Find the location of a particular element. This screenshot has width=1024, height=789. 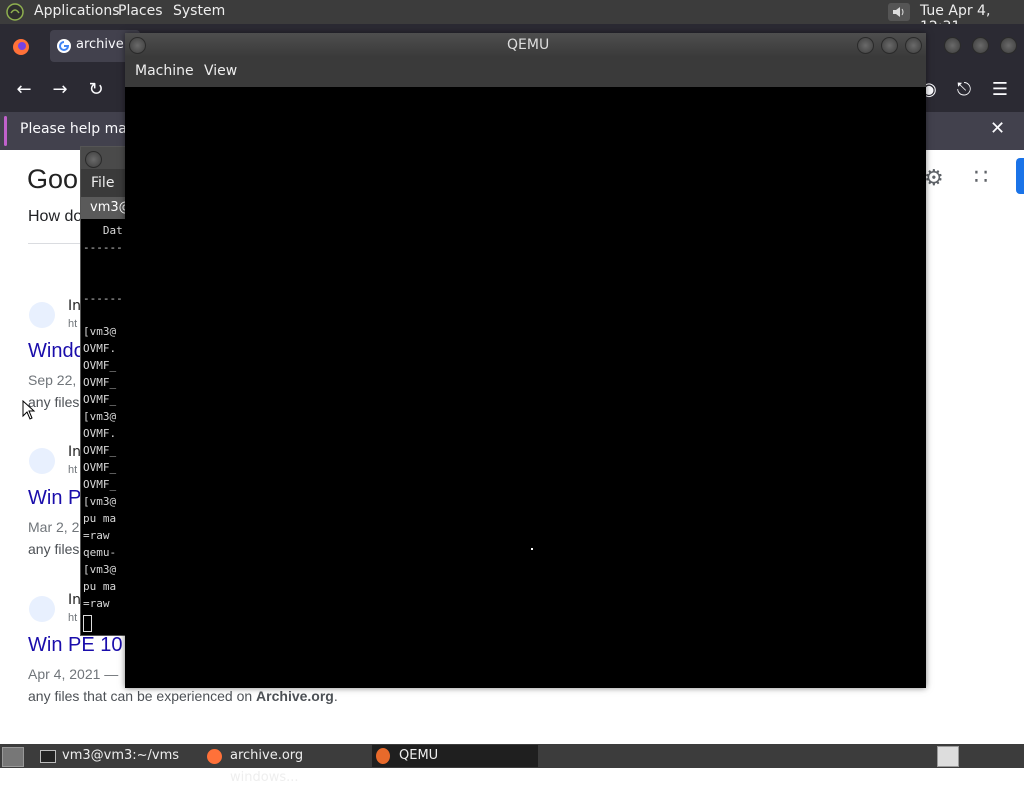

qemu-titlebar: QEMU is located at coordinates (525, 45).